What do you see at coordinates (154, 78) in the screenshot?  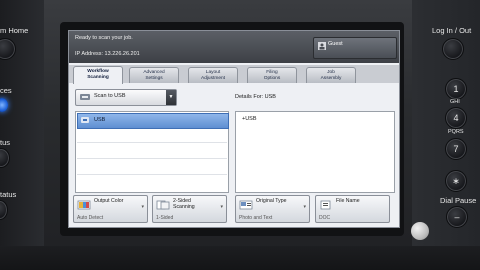 I see `tab-label: Settings` at bounding box center [154, 78].